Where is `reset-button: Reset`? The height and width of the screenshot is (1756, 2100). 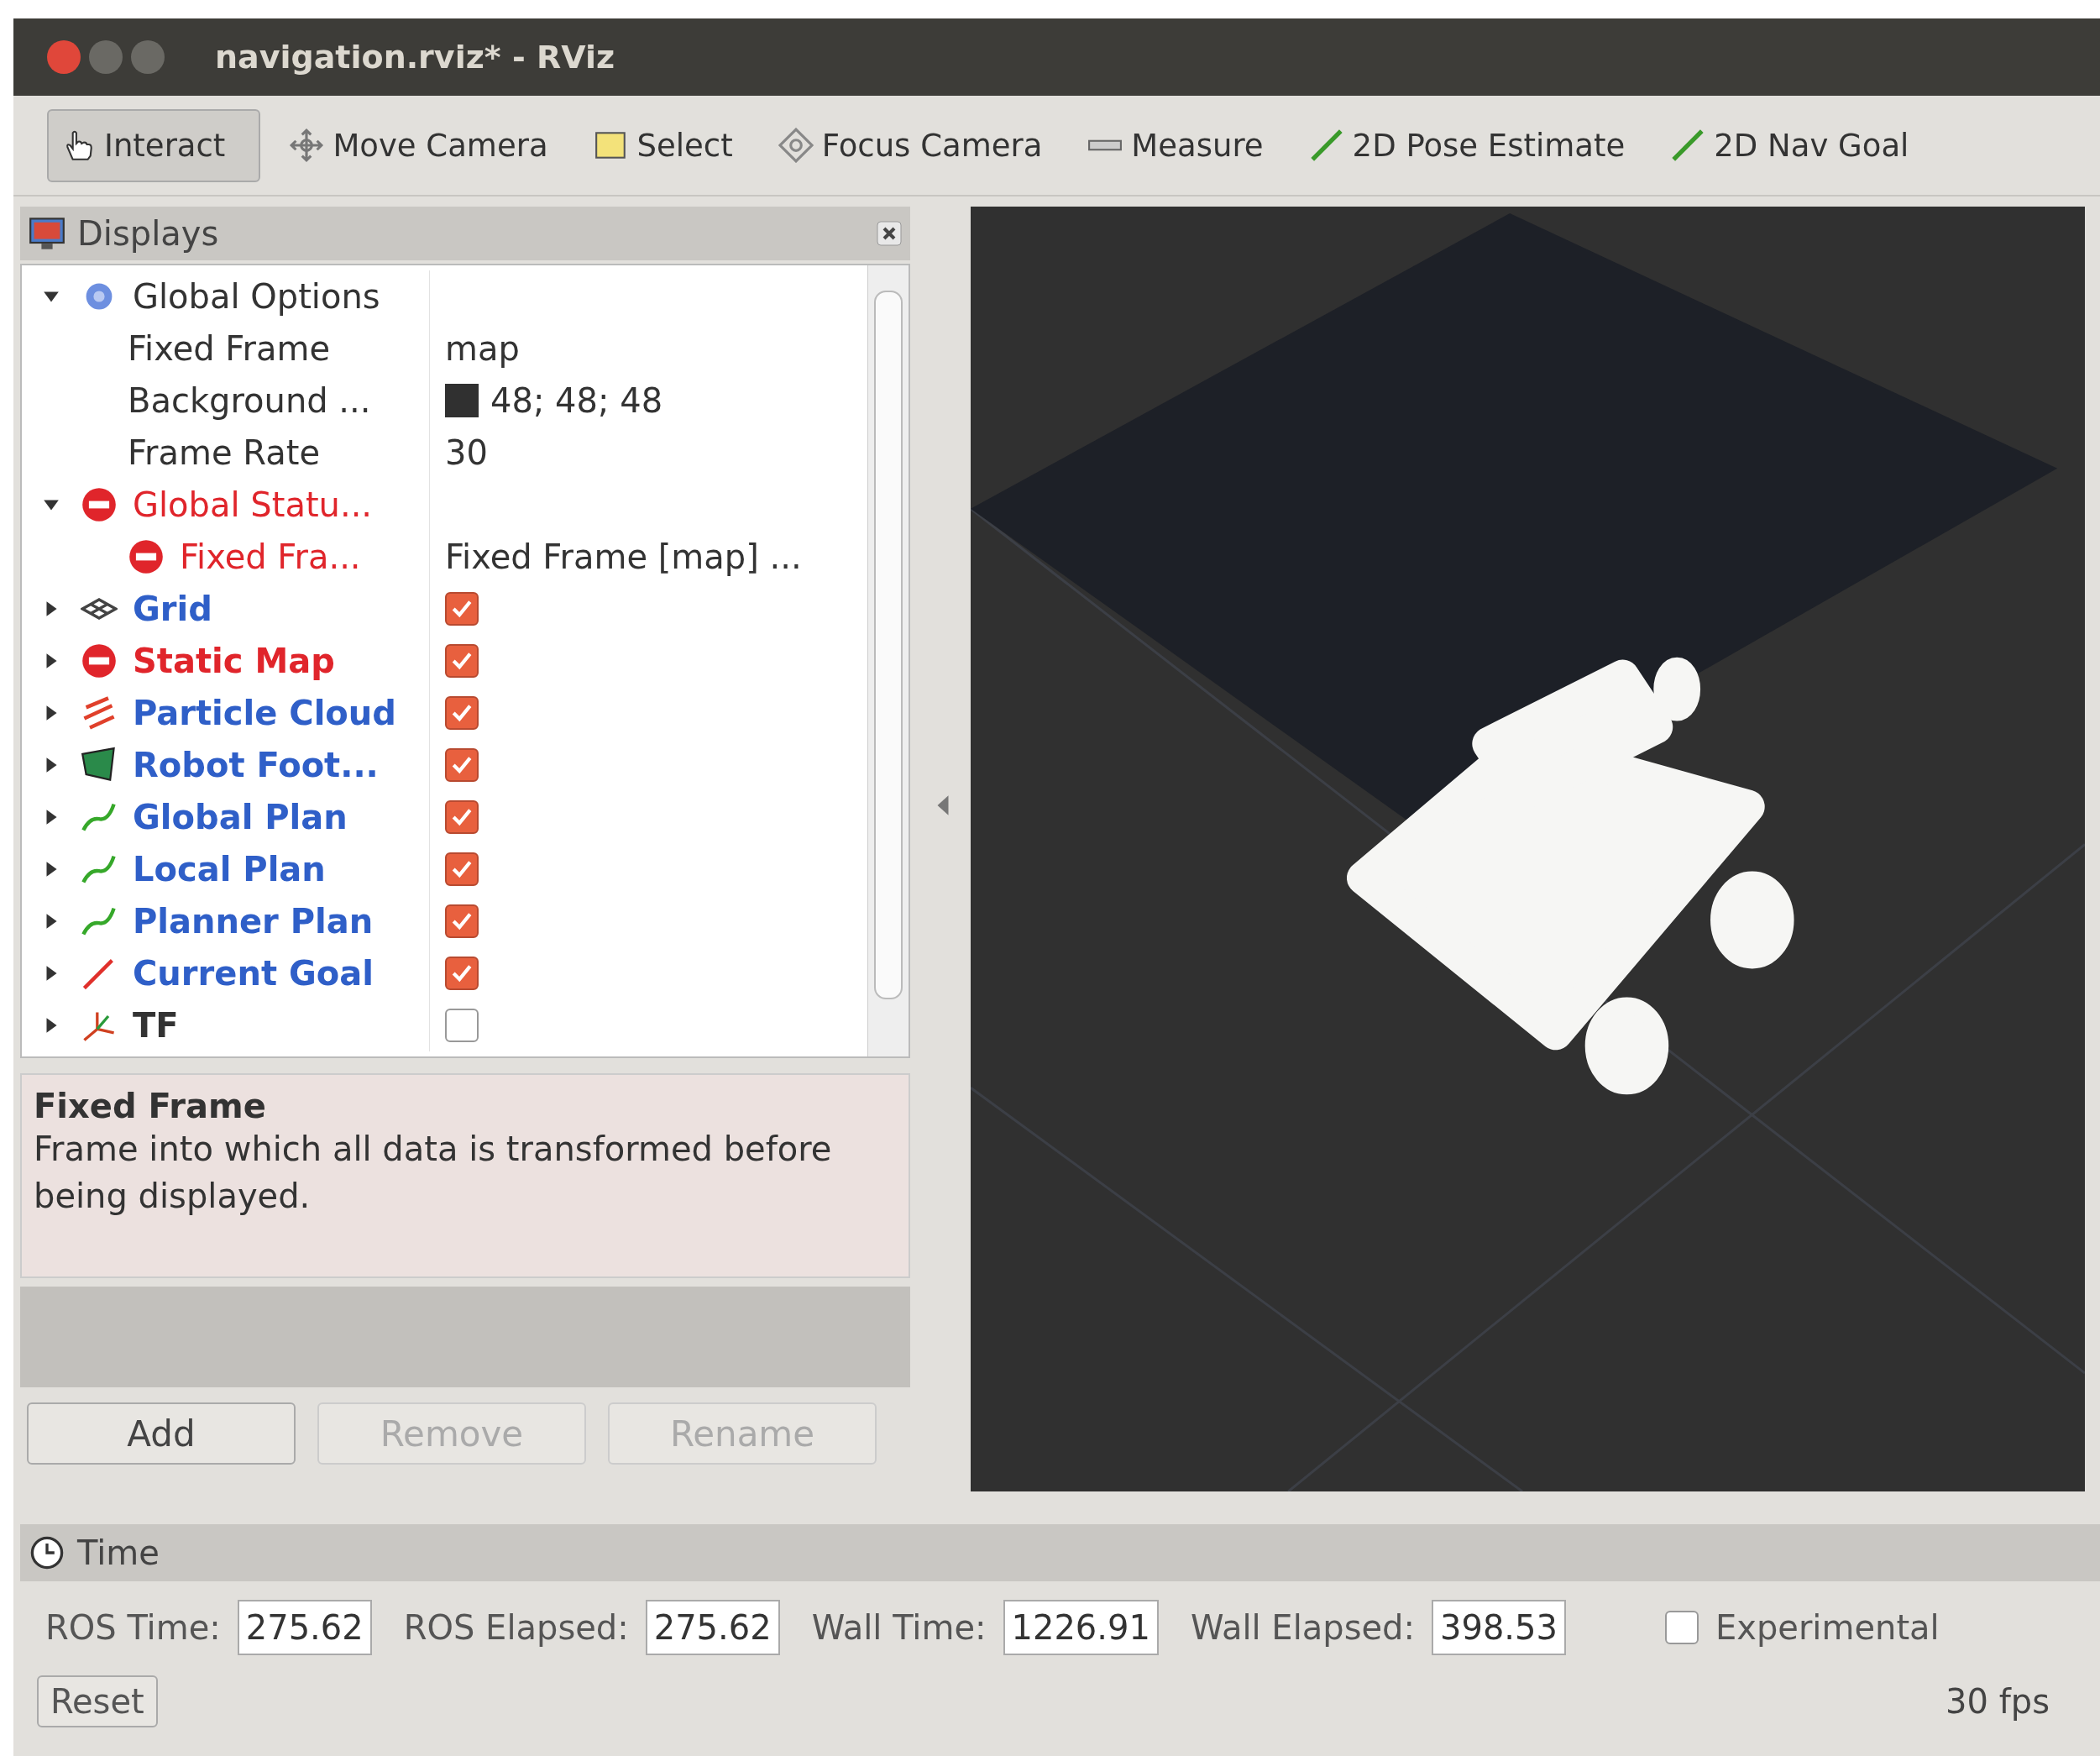
reset-button: Reset is located at coordinates (98, 1701).